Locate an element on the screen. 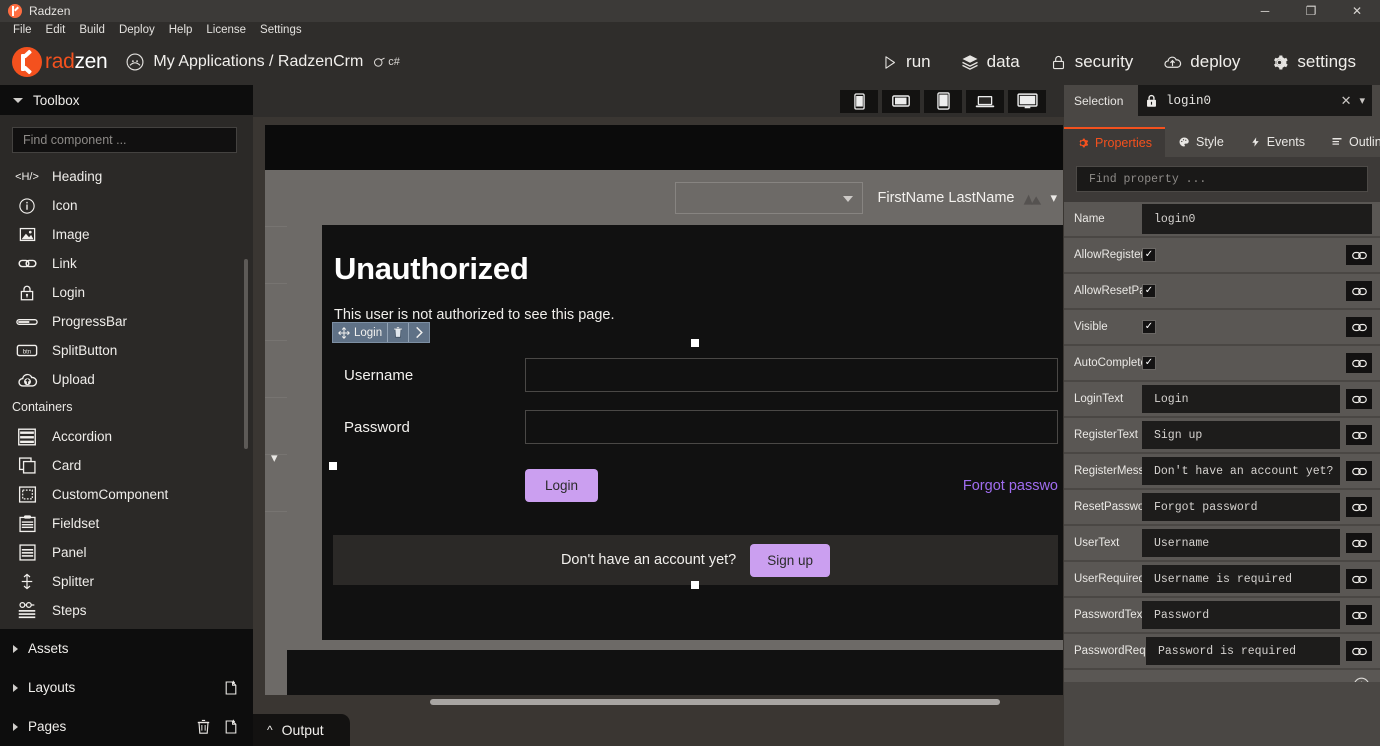 The height and width of the screenshot is (746, 1380). nav-run: run is located at coordinates (906, 62).